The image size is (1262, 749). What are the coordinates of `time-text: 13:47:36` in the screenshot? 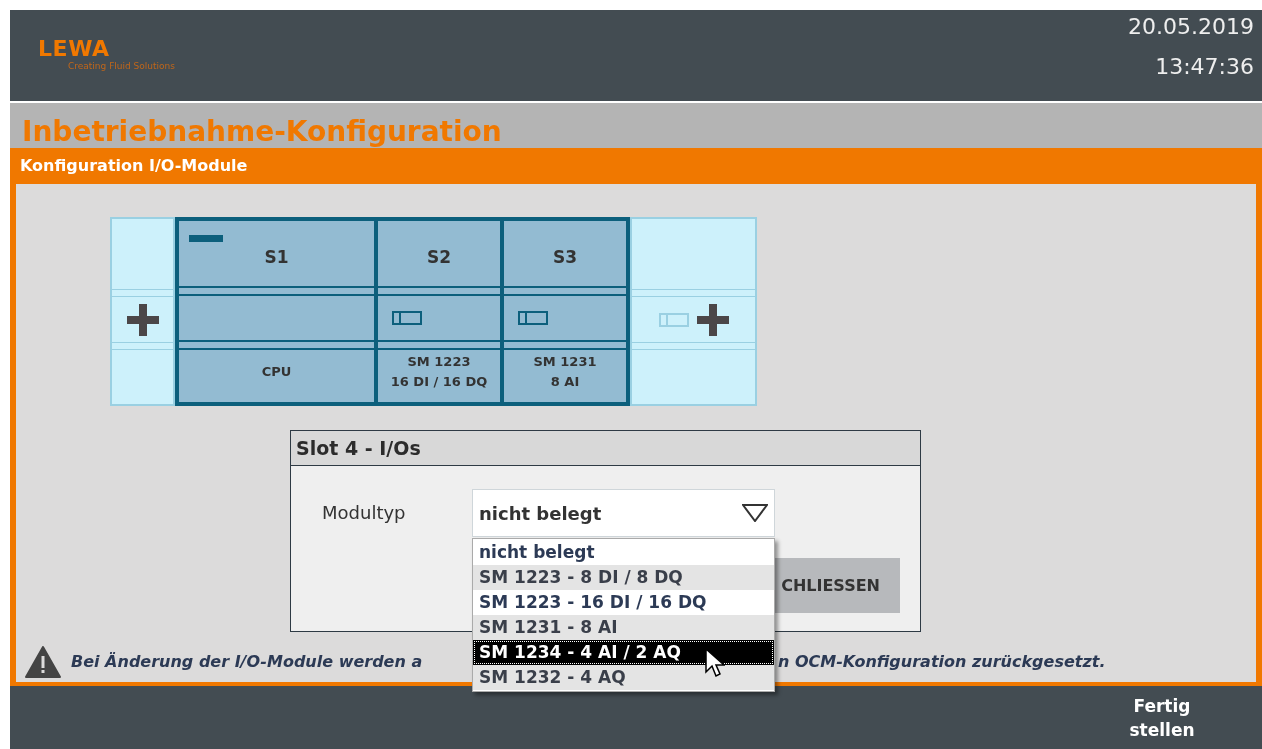 It's located at (1204, 67).